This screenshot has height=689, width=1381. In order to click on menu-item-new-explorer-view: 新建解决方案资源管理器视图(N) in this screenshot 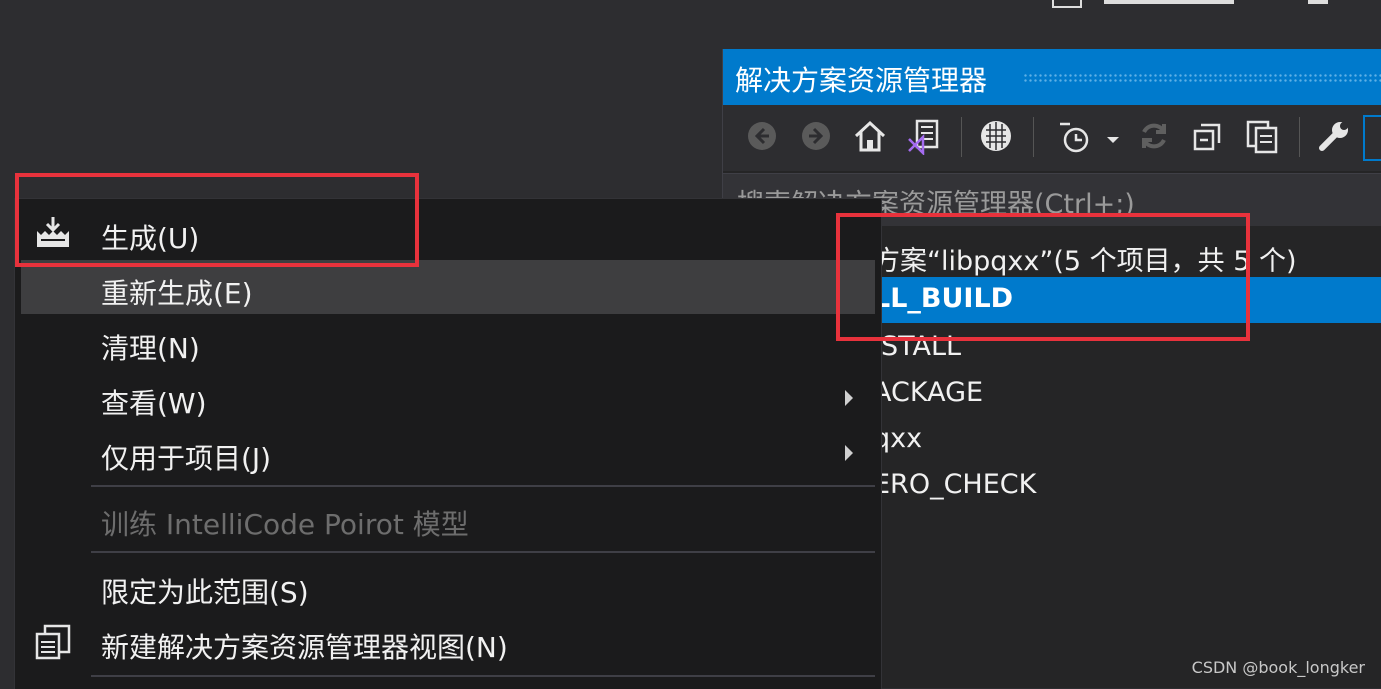, I will do `click(448, 641)`.